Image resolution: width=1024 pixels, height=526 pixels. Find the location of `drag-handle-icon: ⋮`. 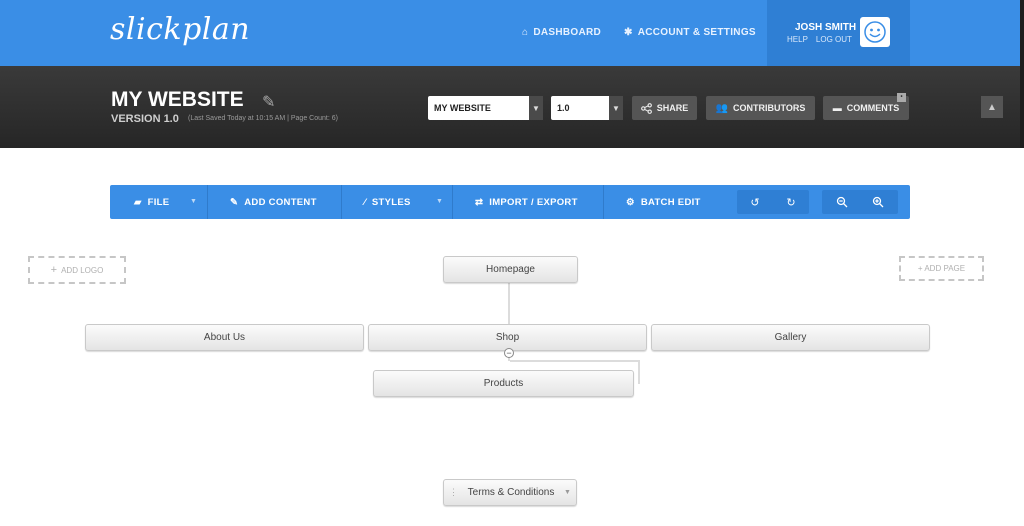

drag-handle-icon: ⋮ is located at coordinates (453, 492).